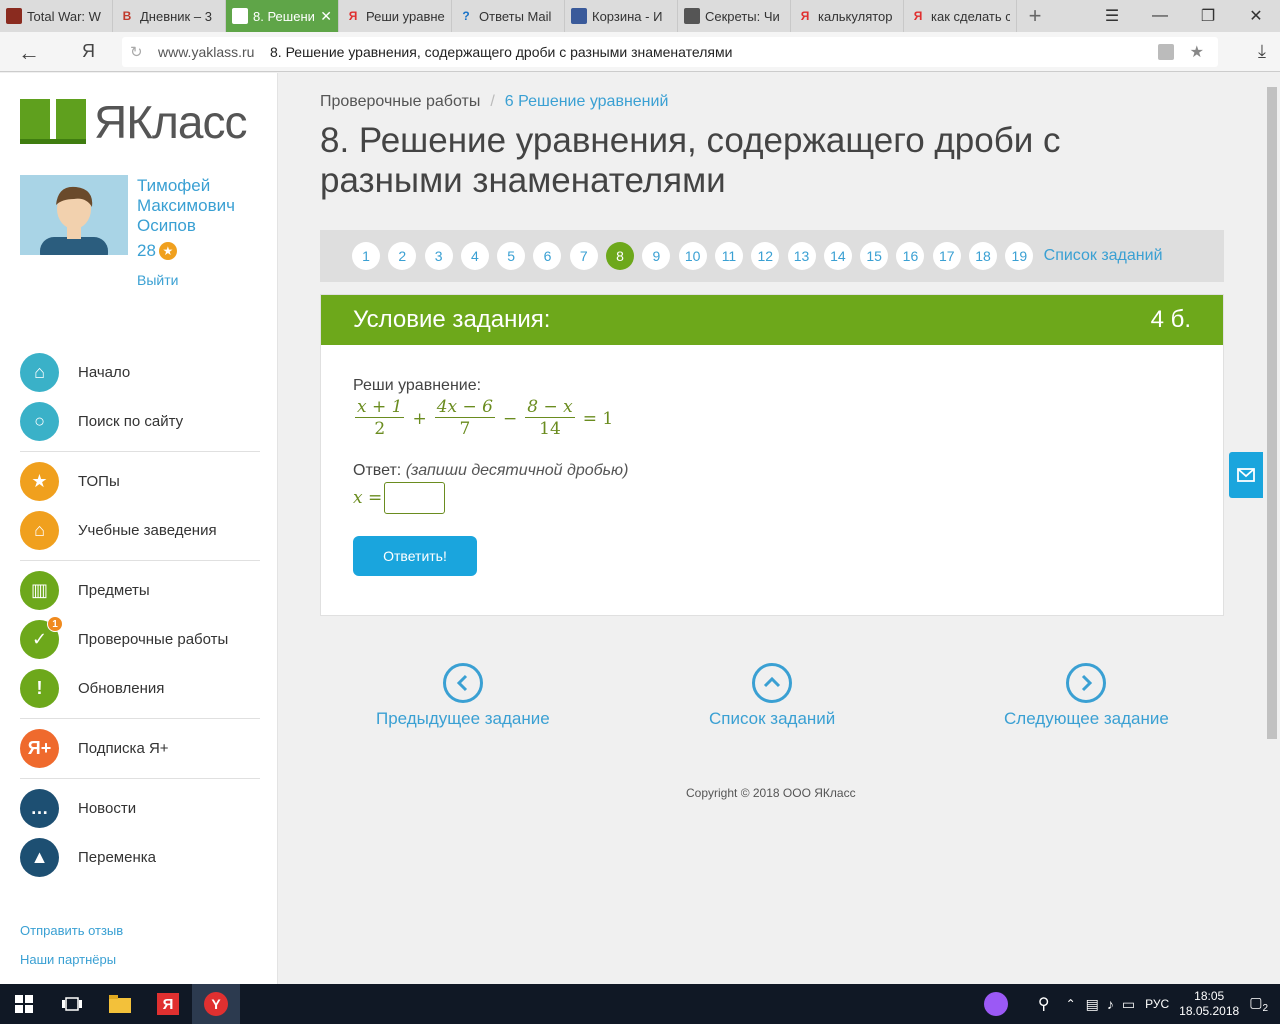  I want to click on search-icon: ○, so click(39, 421).